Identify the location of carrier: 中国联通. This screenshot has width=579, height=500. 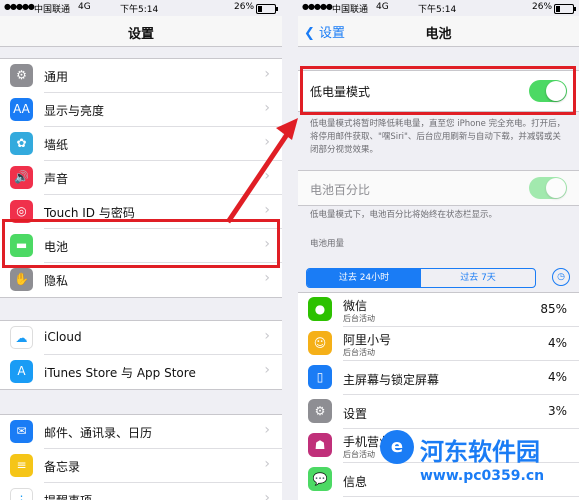
(350, 10).